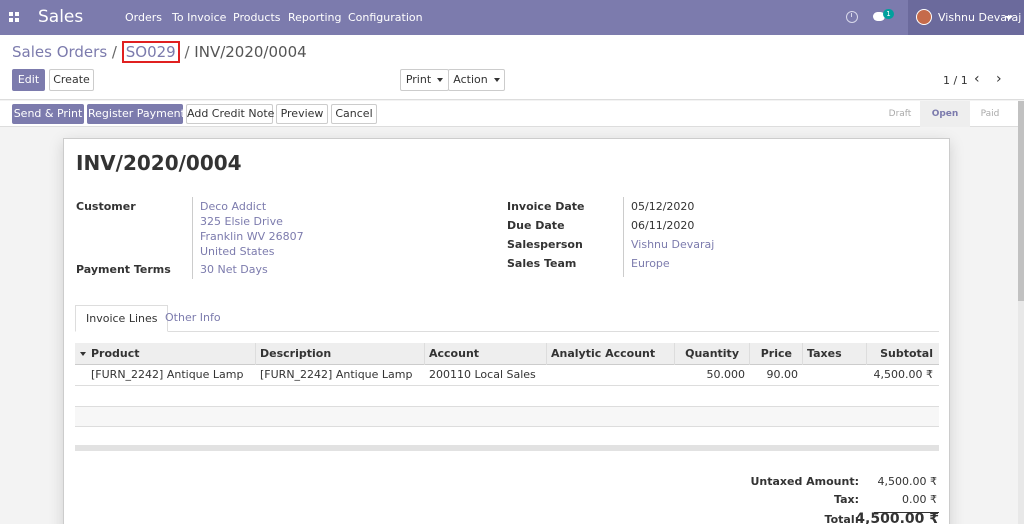 The width and height of the screenshot is (1024, 524). I want to click on chevron-down-icon, so click(1009, 18).